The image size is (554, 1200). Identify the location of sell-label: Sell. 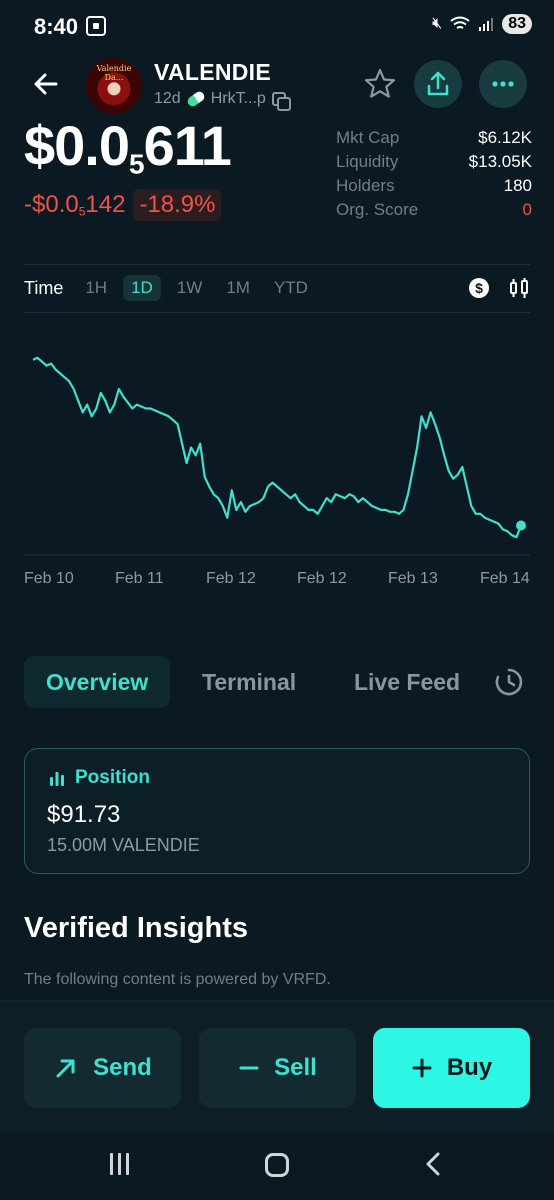
(295, 1067).